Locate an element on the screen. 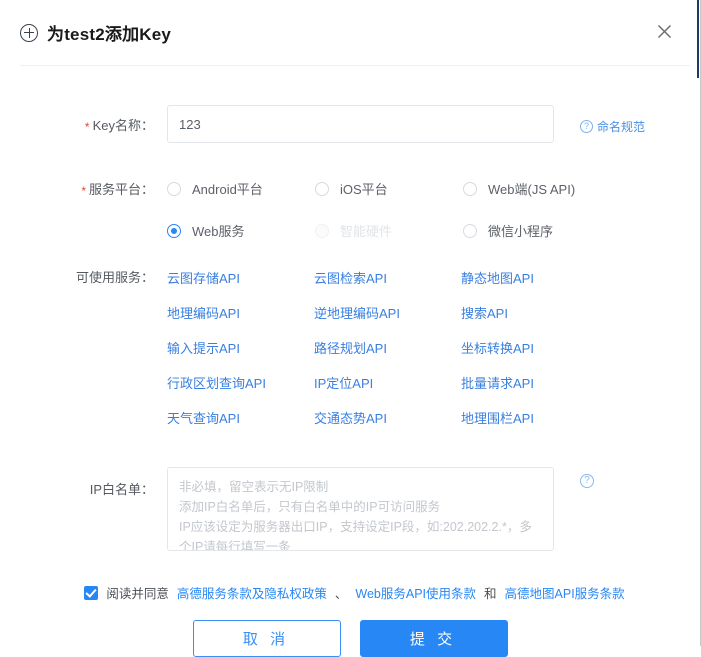 This screenshot has width=701, height=657. key-name-input is located at coordinates (360, 124).